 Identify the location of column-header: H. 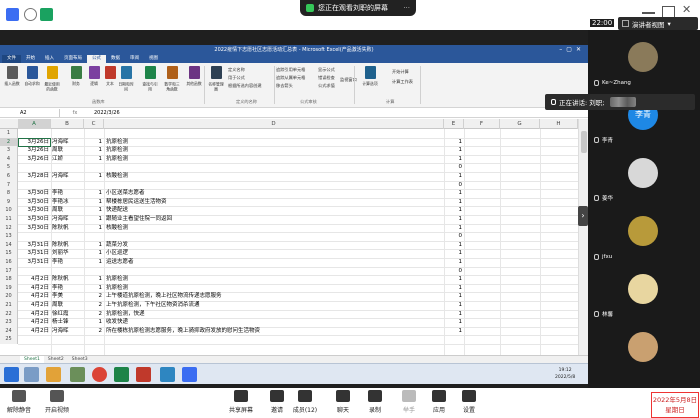
(559, 124).